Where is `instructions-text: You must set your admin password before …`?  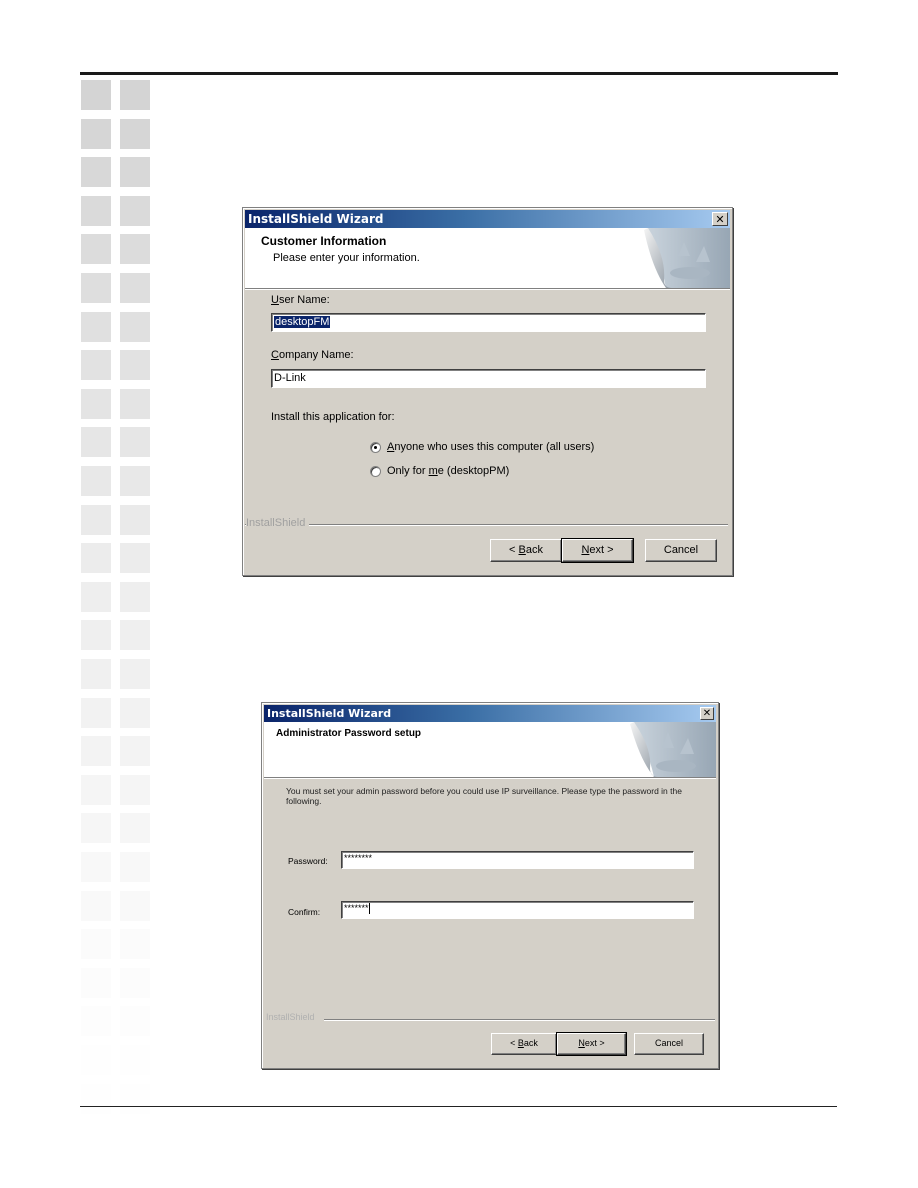
instructions-text: You must set your admin password before … is located at coordinates (484, 796).